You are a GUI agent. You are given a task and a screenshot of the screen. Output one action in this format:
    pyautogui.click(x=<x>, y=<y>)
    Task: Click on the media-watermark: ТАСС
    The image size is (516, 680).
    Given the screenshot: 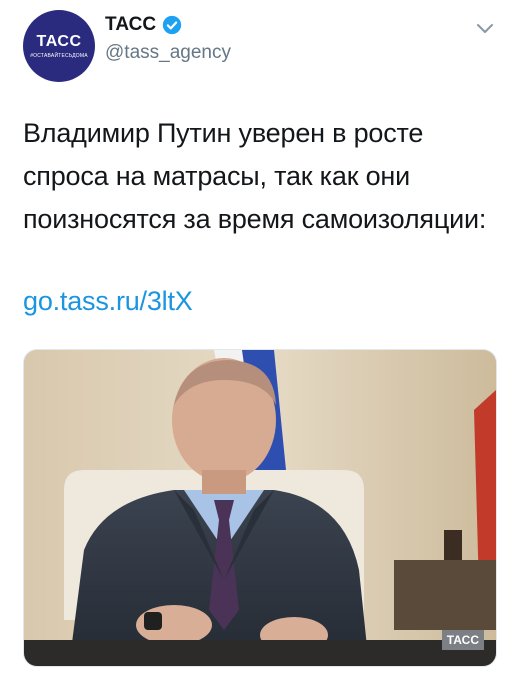 What is the action you would take?
    pyautogui.click(x=462, y=640)
    